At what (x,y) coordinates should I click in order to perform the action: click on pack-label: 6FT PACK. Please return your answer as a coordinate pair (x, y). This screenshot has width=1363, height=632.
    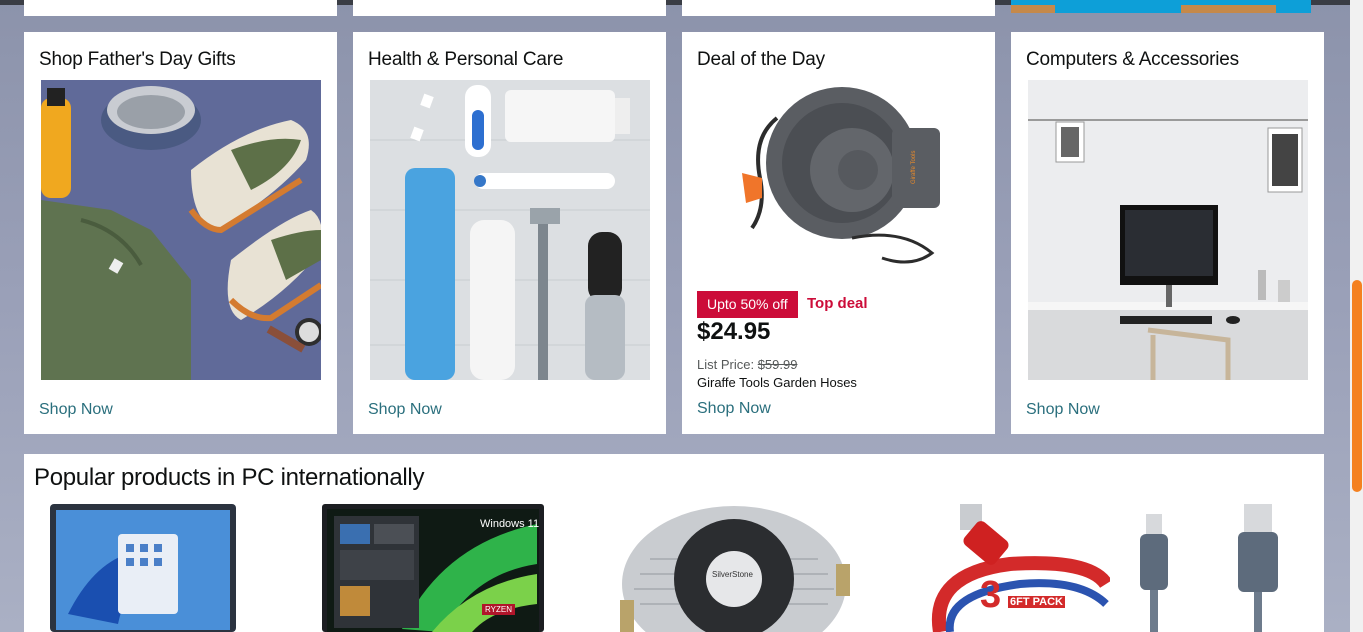
    Looking at the image, I should click on (1036, 602).